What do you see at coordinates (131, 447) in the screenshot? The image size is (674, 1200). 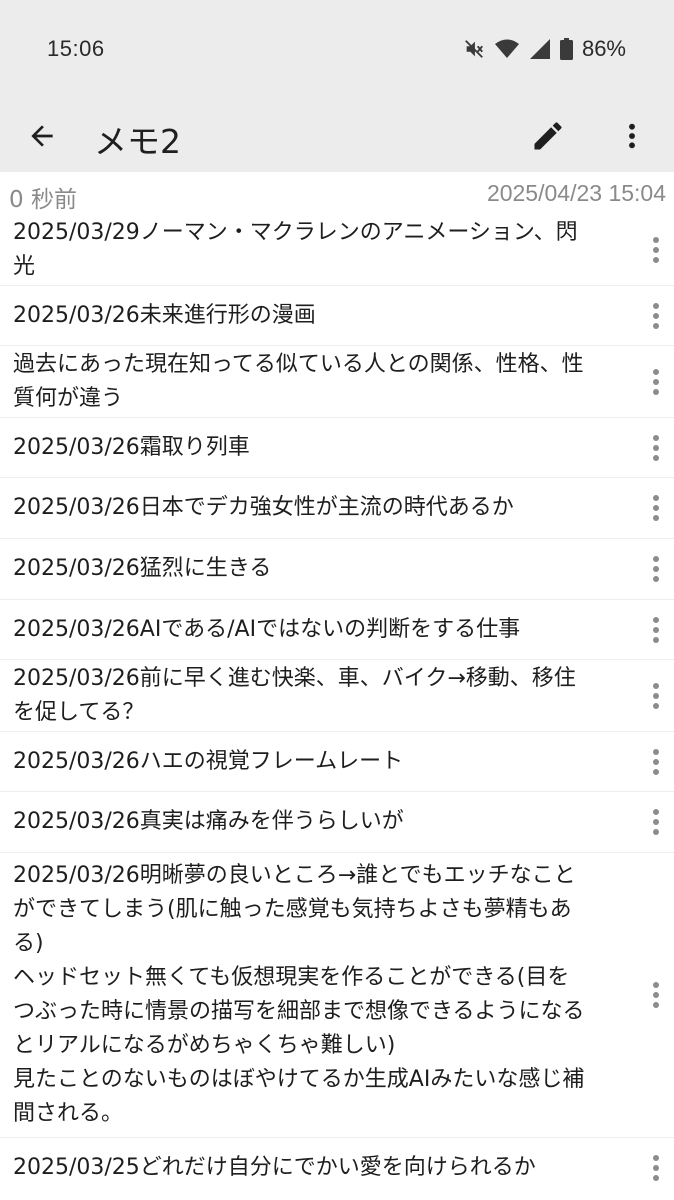 I see `list-item-text: 2025/03/26霜取り列車` at bounding box center [131, 447].